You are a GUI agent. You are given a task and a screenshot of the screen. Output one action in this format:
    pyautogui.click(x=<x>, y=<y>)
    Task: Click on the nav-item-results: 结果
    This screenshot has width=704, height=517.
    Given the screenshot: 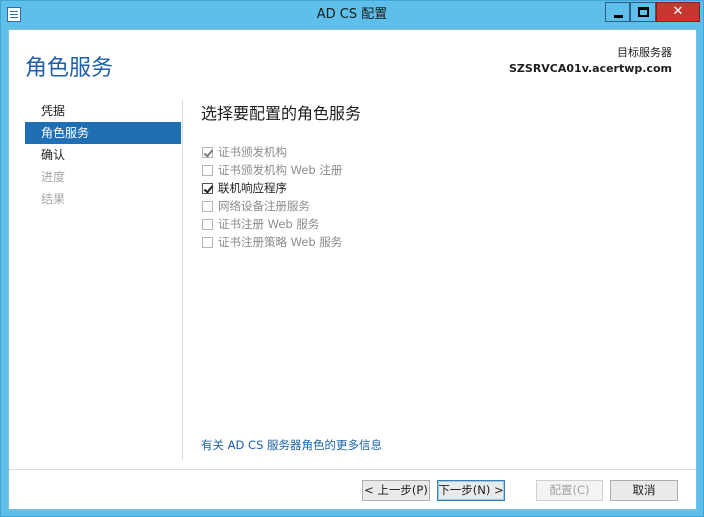 What is the action you would take?
    pyautogui.click(x=53, y=199)
    